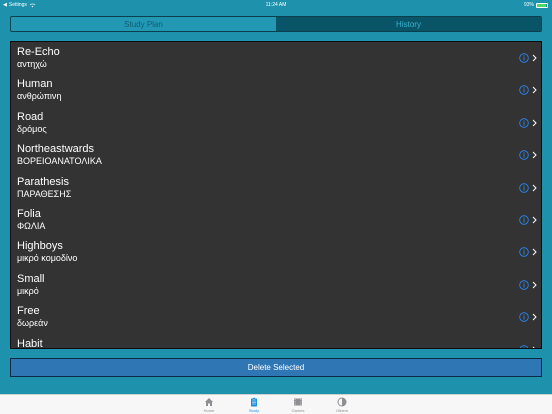  Describe the element at coordinates (38, 52) in the screenshot. I see `item-title: Re-Echo` at that location.